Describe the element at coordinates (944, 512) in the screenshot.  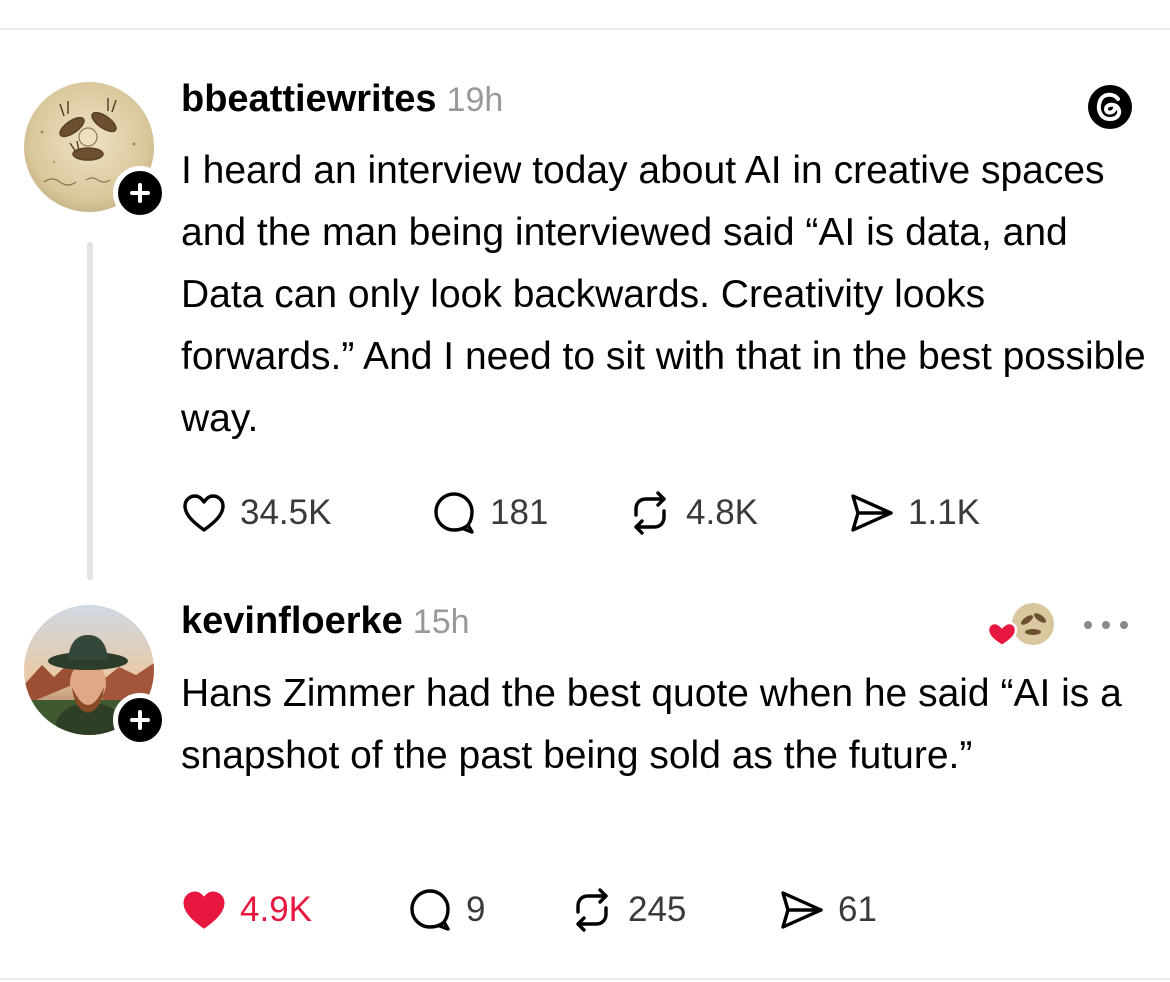
I see `share-count: 1.1K` at that location.